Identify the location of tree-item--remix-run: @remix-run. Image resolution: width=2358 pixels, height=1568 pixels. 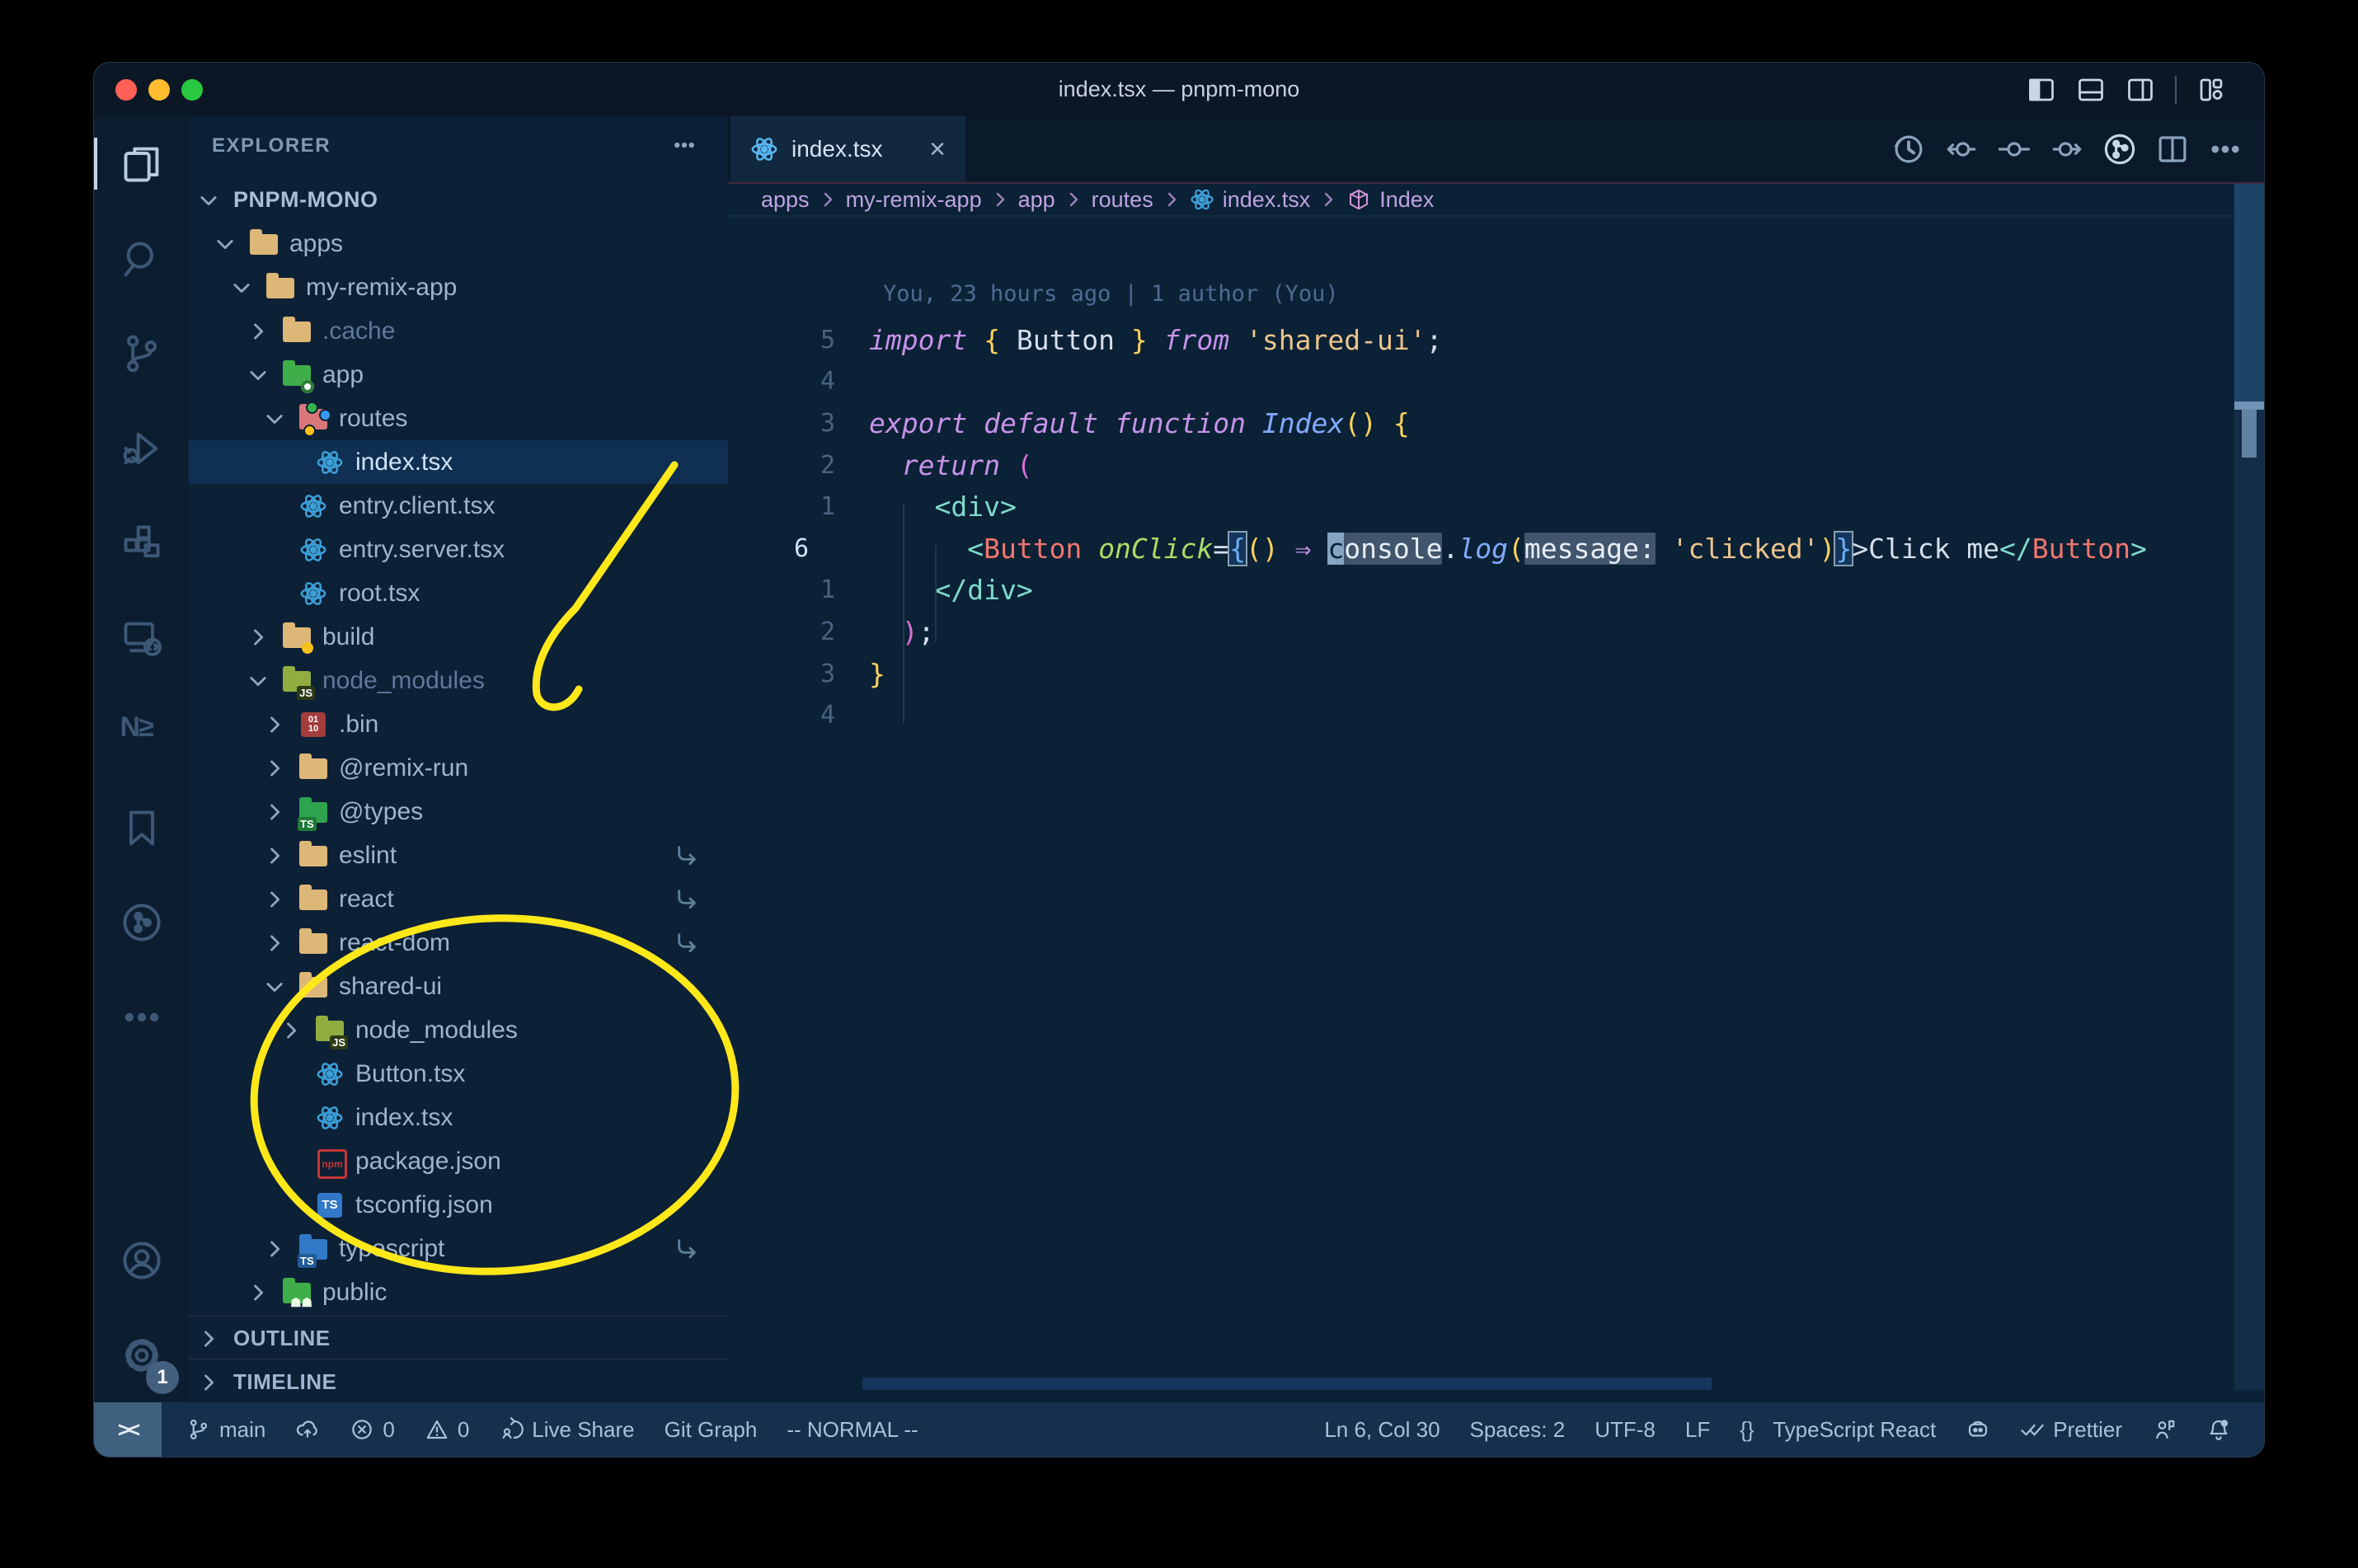
(459, 768).